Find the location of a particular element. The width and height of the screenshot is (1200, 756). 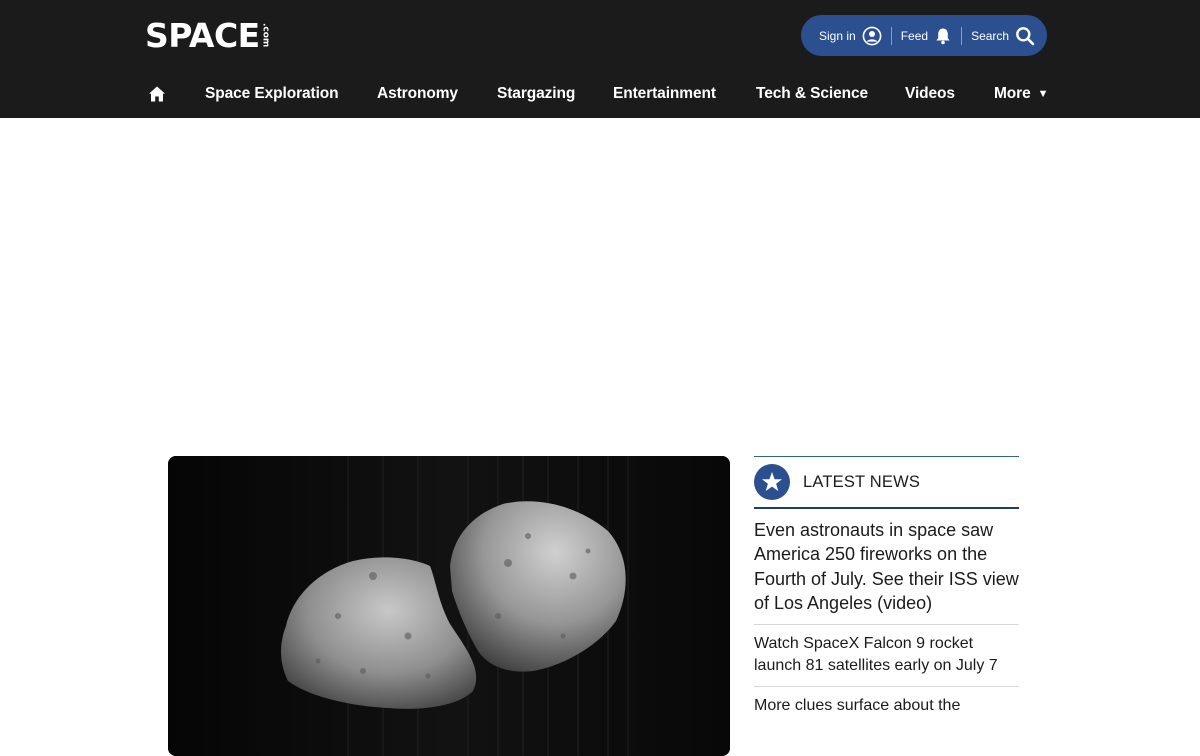

logo-suffix: .com is located at coordinates (265, 35).